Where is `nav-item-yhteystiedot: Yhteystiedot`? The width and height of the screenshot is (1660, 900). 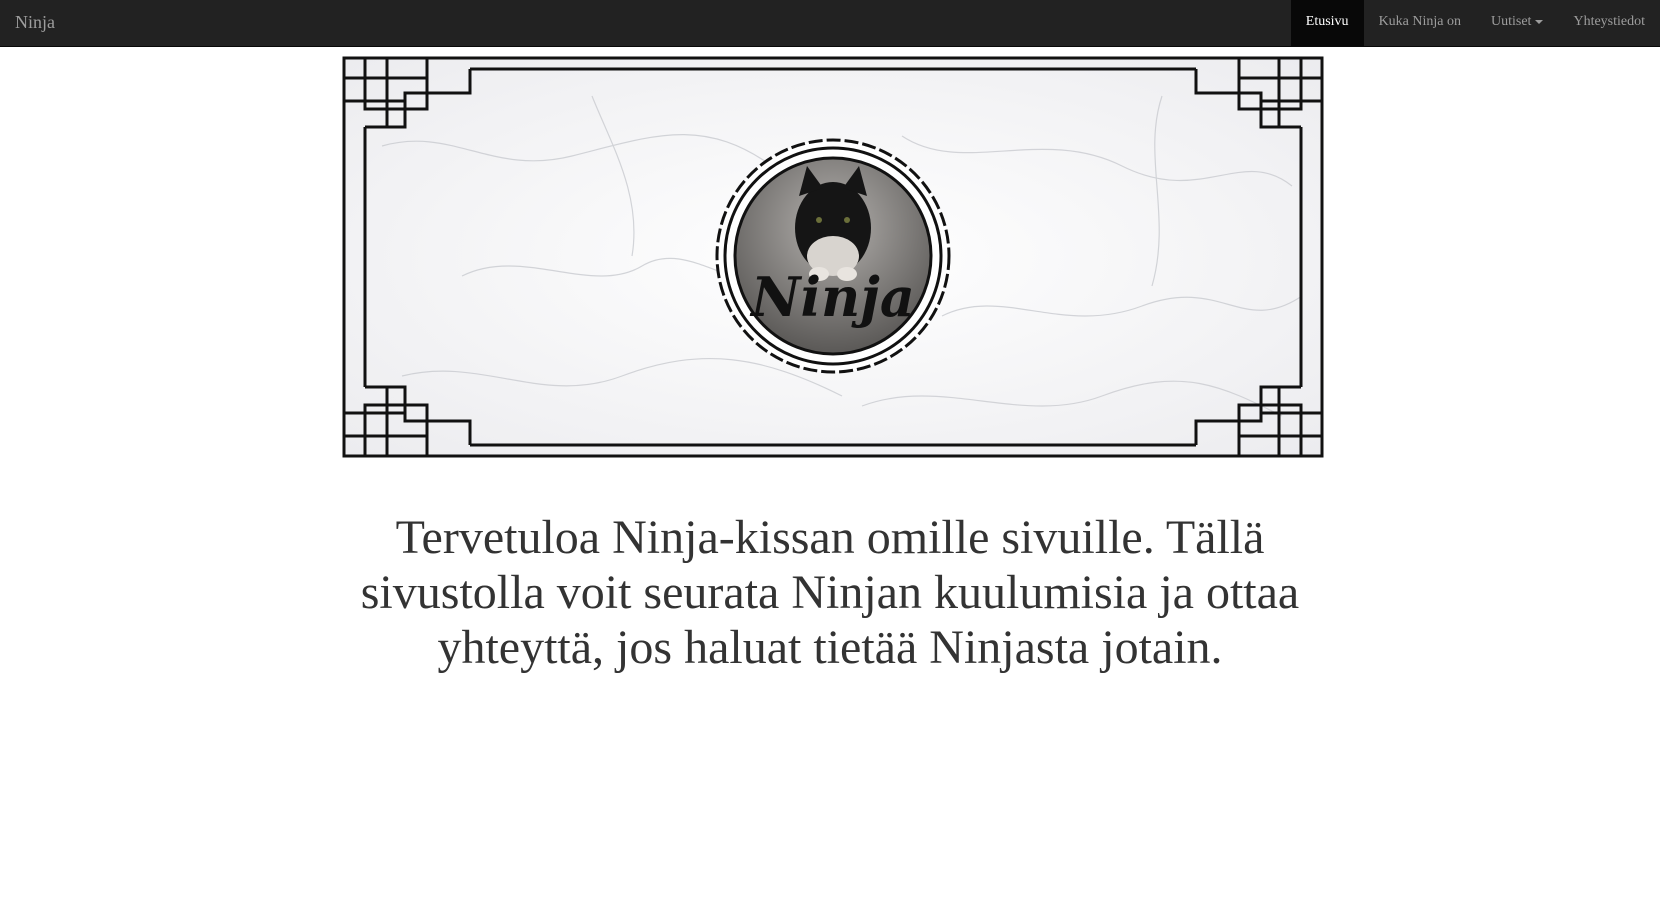 nav-item-yhteystiedot: Yhteystiedot is located at coordinates (1609, 23).